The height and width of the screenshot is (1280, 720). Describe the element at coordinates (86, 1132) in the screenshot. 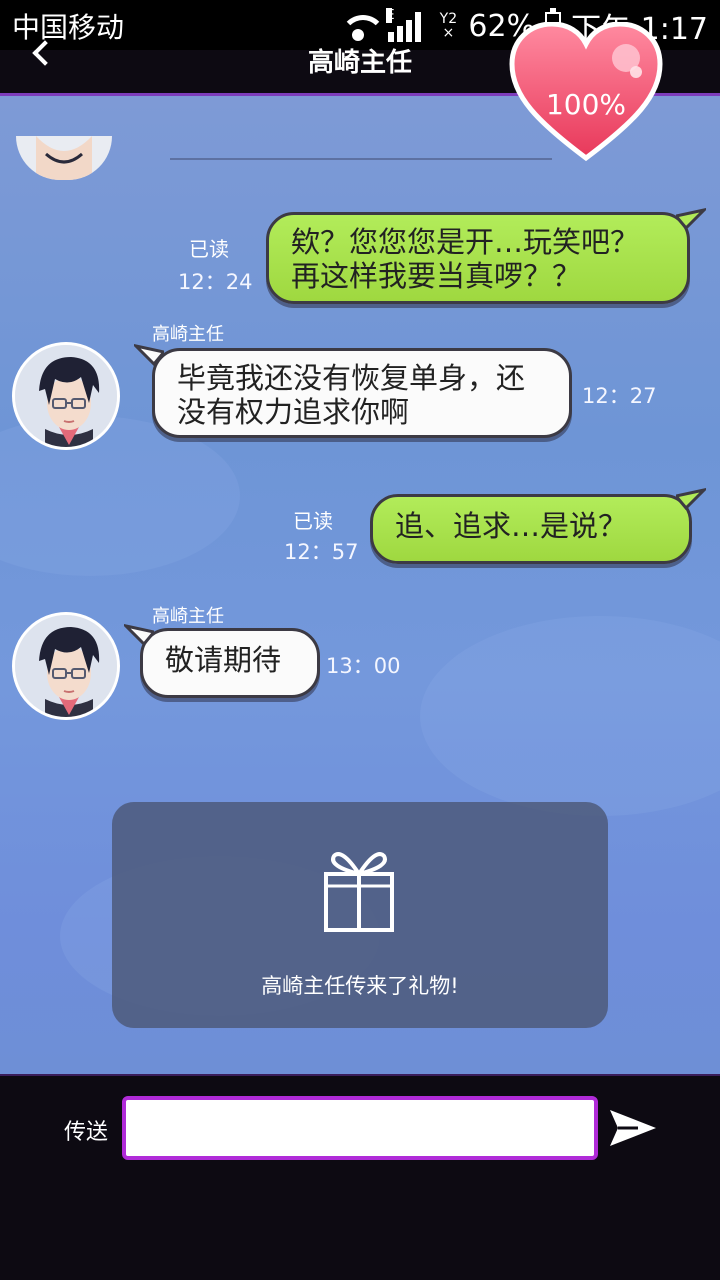

I see `send-label: 传送` at that location.